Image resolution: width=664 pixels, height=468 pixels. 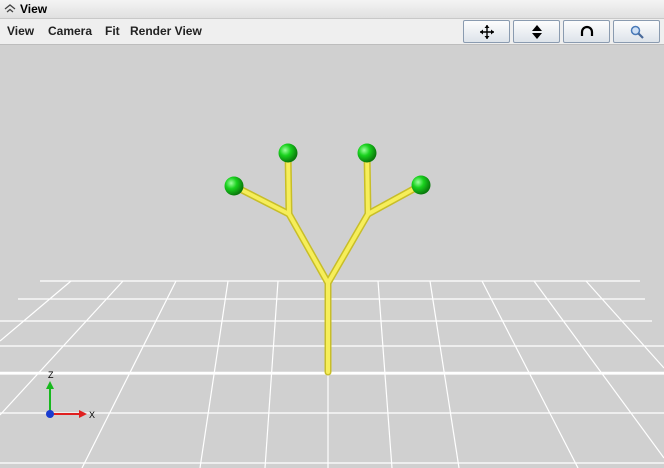 I want to click on pan-icon, so click(x=487, y=32).